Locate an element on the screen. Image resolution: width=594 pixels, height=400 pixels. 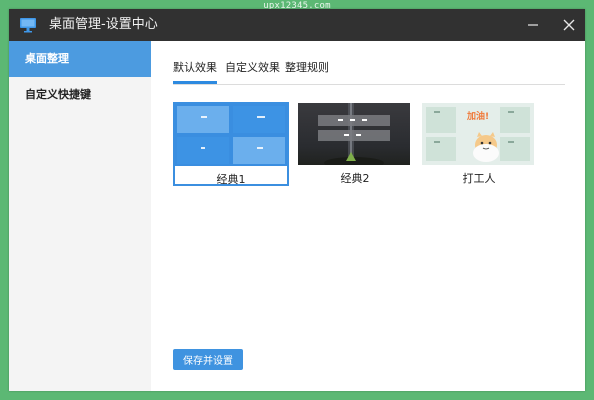
sidebar-item-label: 桌面整理 is located at coordinates (47, 58).